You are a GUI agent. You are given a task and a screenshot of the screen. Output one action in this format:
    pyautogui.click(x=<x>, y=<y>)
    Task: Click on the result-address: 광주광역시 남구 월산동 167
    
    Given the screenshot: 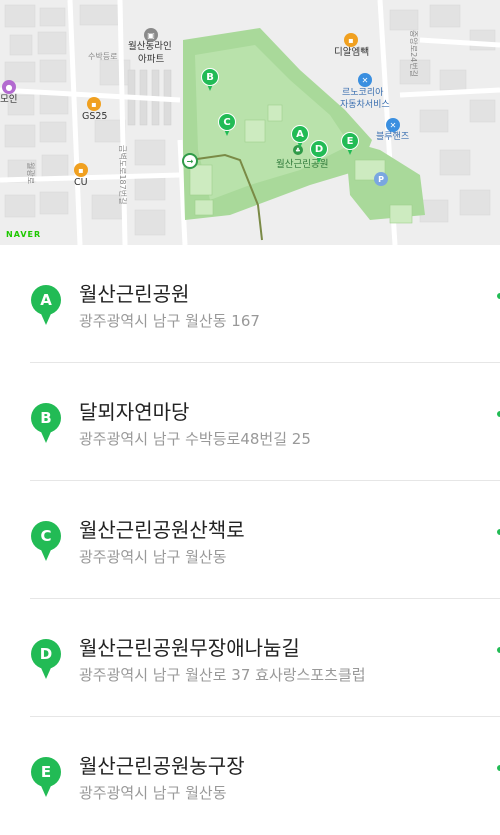 What is the action you would take?
    pyautogui.click(x=169, y=321)
    